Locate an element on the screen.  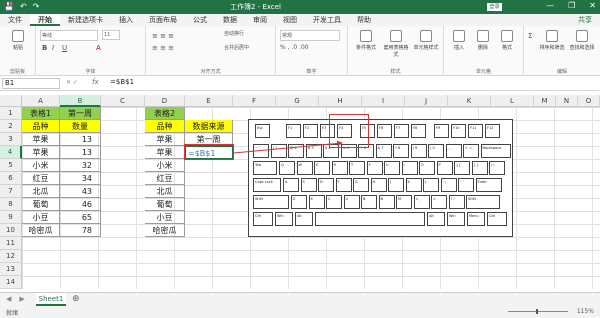
align-icons-2: ≡ ≡ ≡ is located at coordinates (163, 48).